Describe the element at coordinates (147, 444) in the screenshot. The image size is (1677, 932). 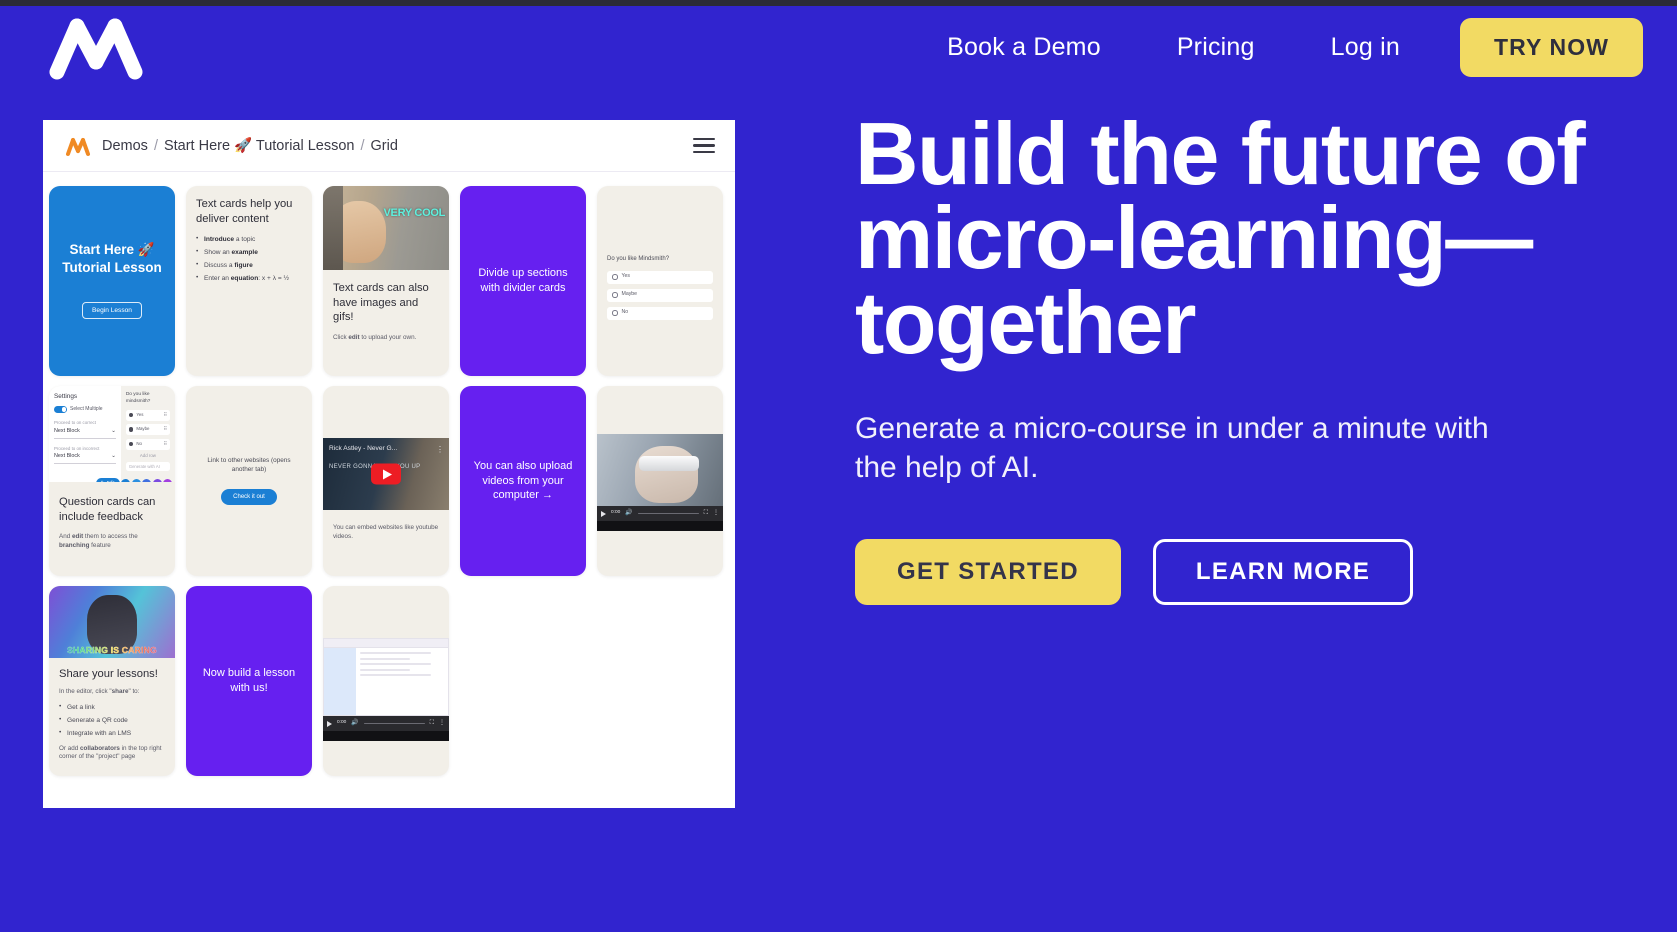
I see `panel-option: No ⠿` at that location.